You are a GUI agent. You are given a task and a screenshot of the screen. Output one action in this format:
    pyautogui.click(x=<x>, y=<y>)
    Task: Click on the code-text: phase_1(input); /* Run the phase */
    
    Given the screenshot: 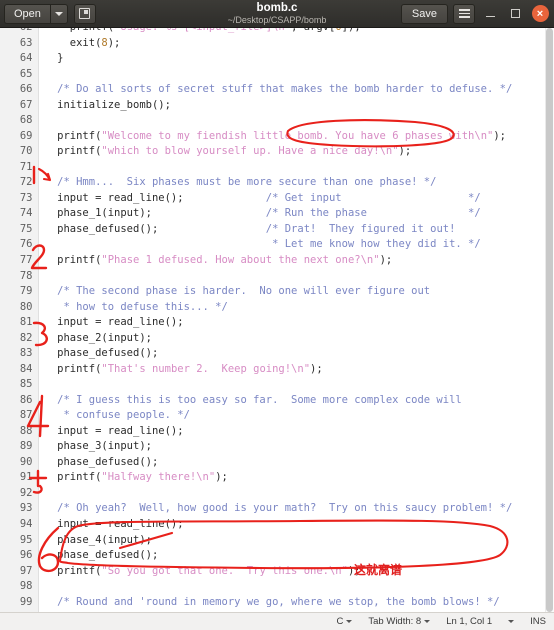 What is the action you would take?
    pyautogui.click(x=291, y=214)
    